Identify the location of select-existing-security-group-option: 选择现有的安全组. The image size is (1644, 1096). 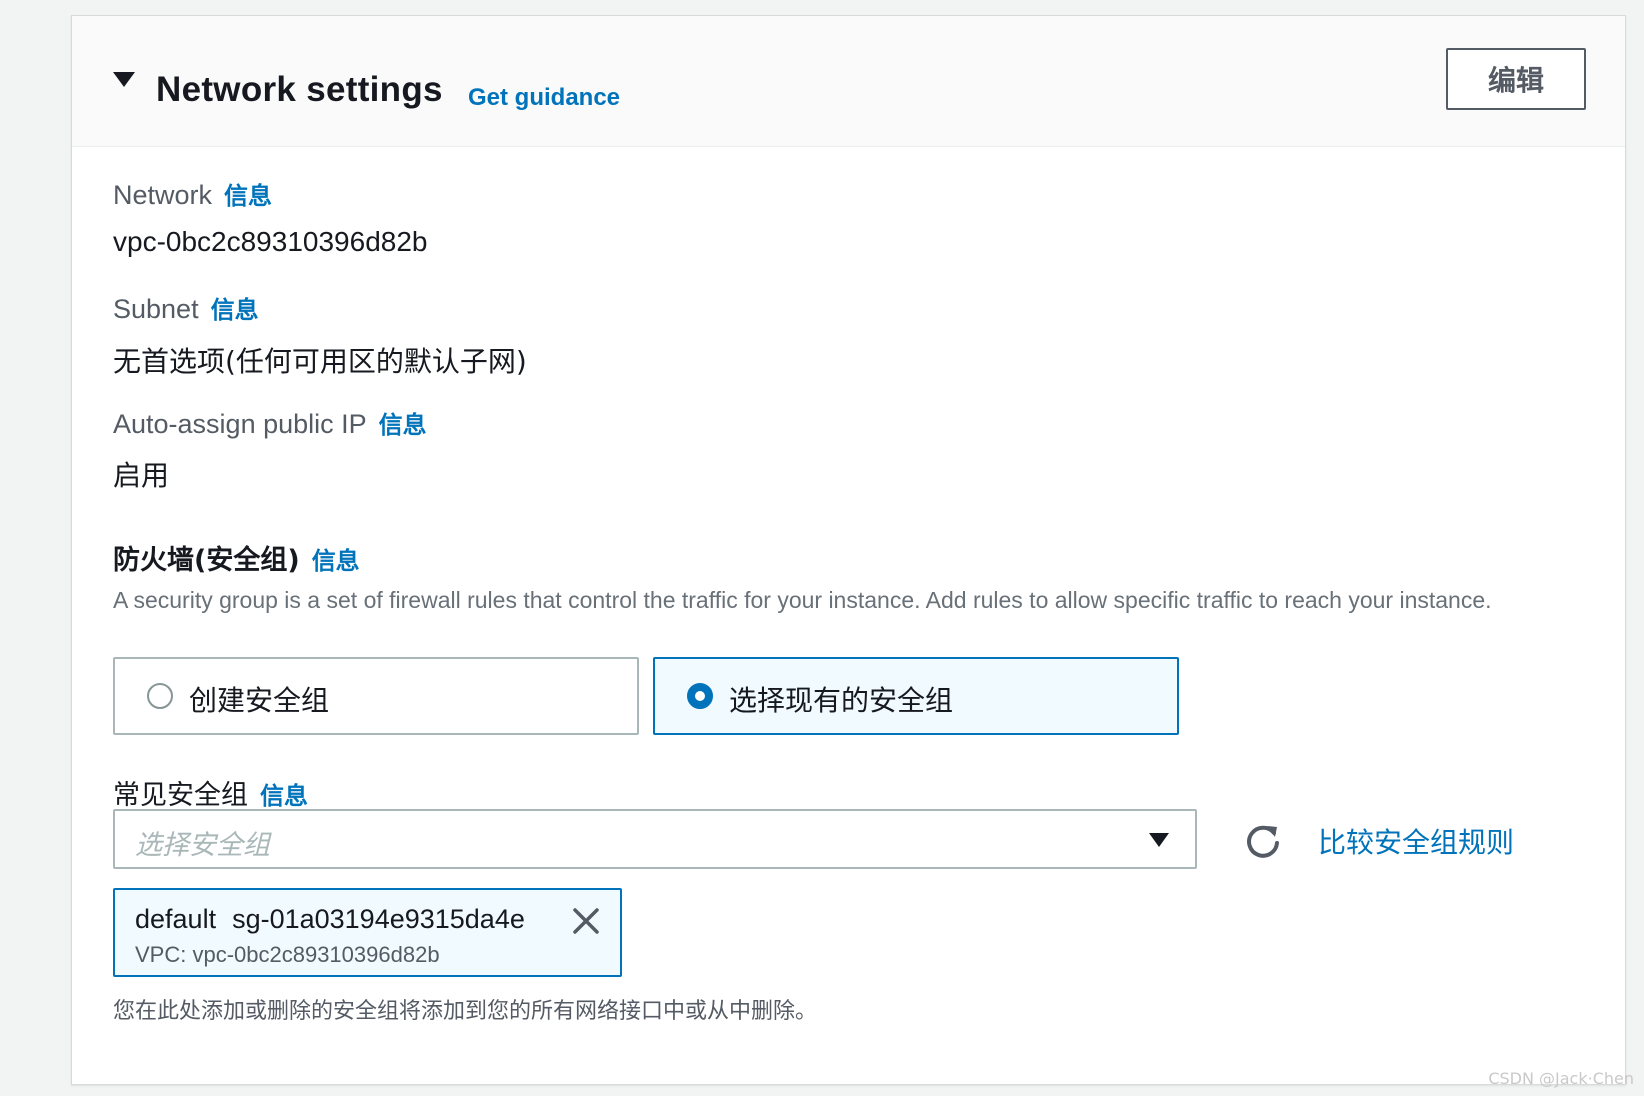
(916, 696).